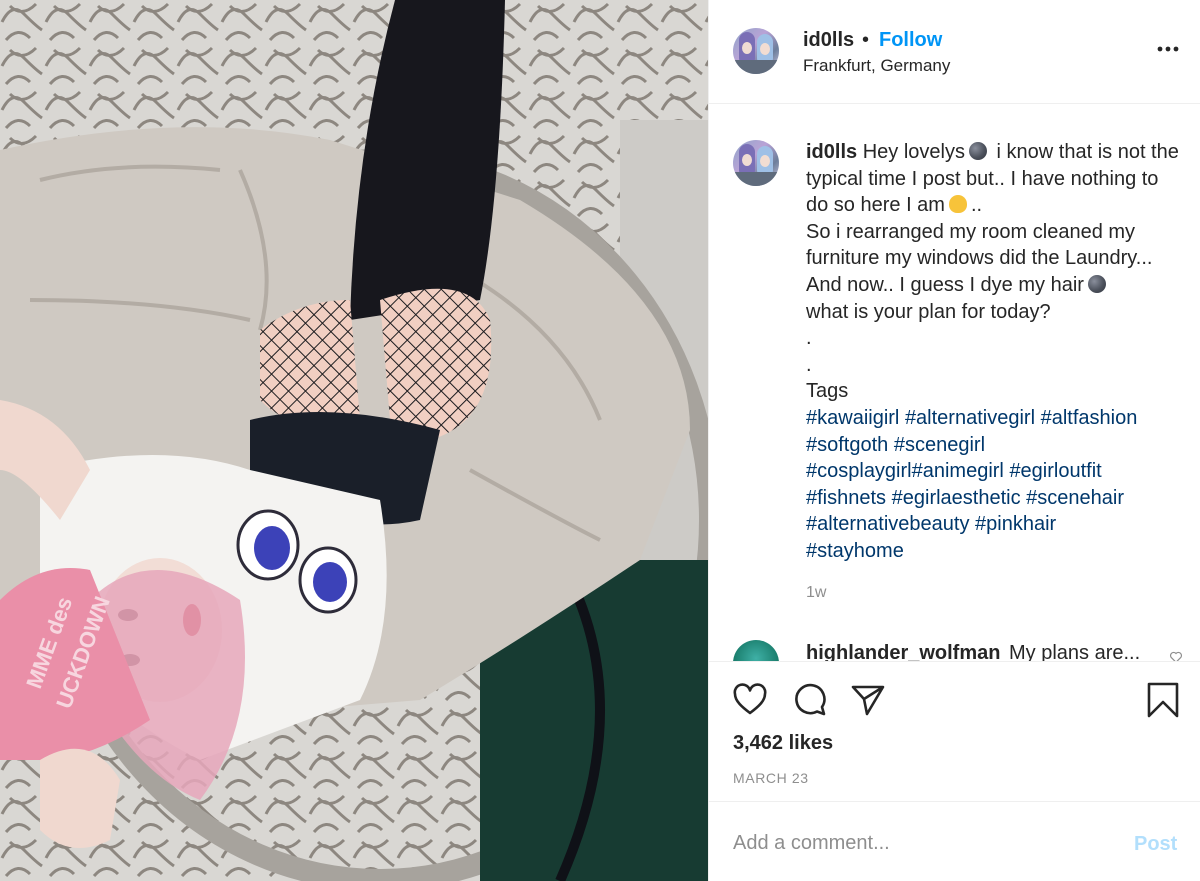 The height and width of the screenshot is (881, 1200). What do you see at coordinates (756, 650) in the screenshot?
I see `commenter-avatar` at bounding box center [756, 650].